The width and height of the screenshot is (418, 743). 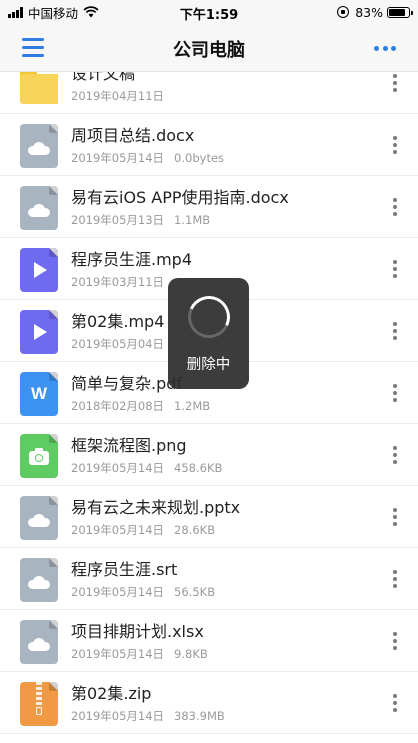 I want to click on orientation-lock-icon, so click(x=343, y=12).